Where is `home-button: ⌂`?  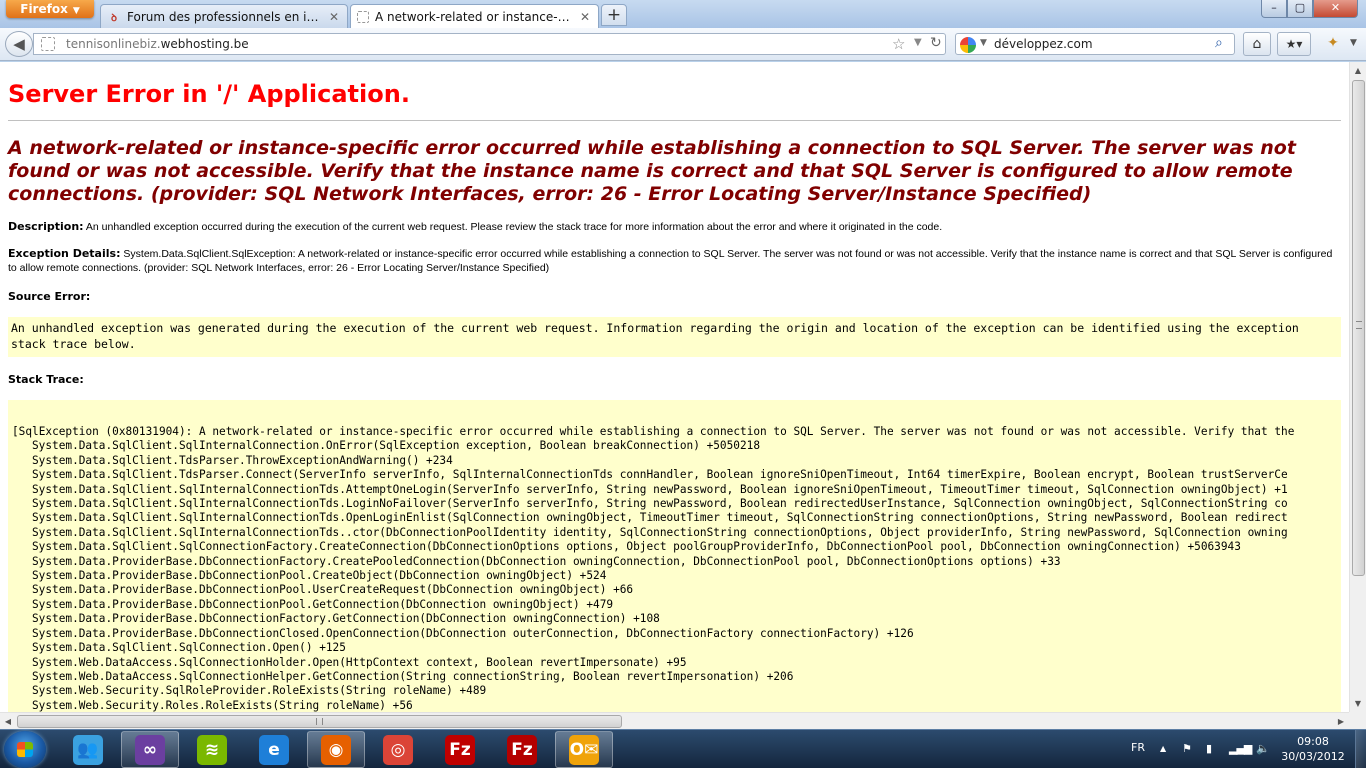
home-button: ⌂ is located at coordinates (1257, 44).